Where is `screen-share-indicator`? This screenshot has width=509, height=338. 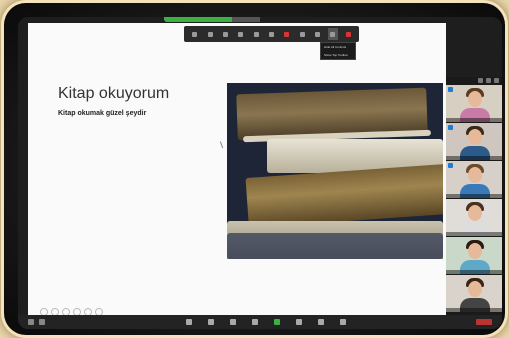 screen-share-indicator is located at coordinates (212, 19).